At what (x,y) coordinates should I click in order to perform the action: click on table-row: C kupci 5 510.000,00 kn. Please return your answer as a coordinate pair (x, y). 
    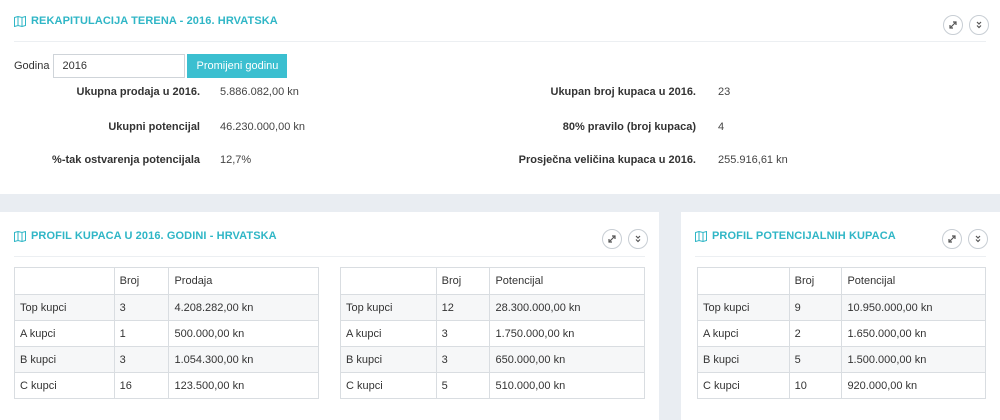
    Looking at the image, I should click on (492, 385).